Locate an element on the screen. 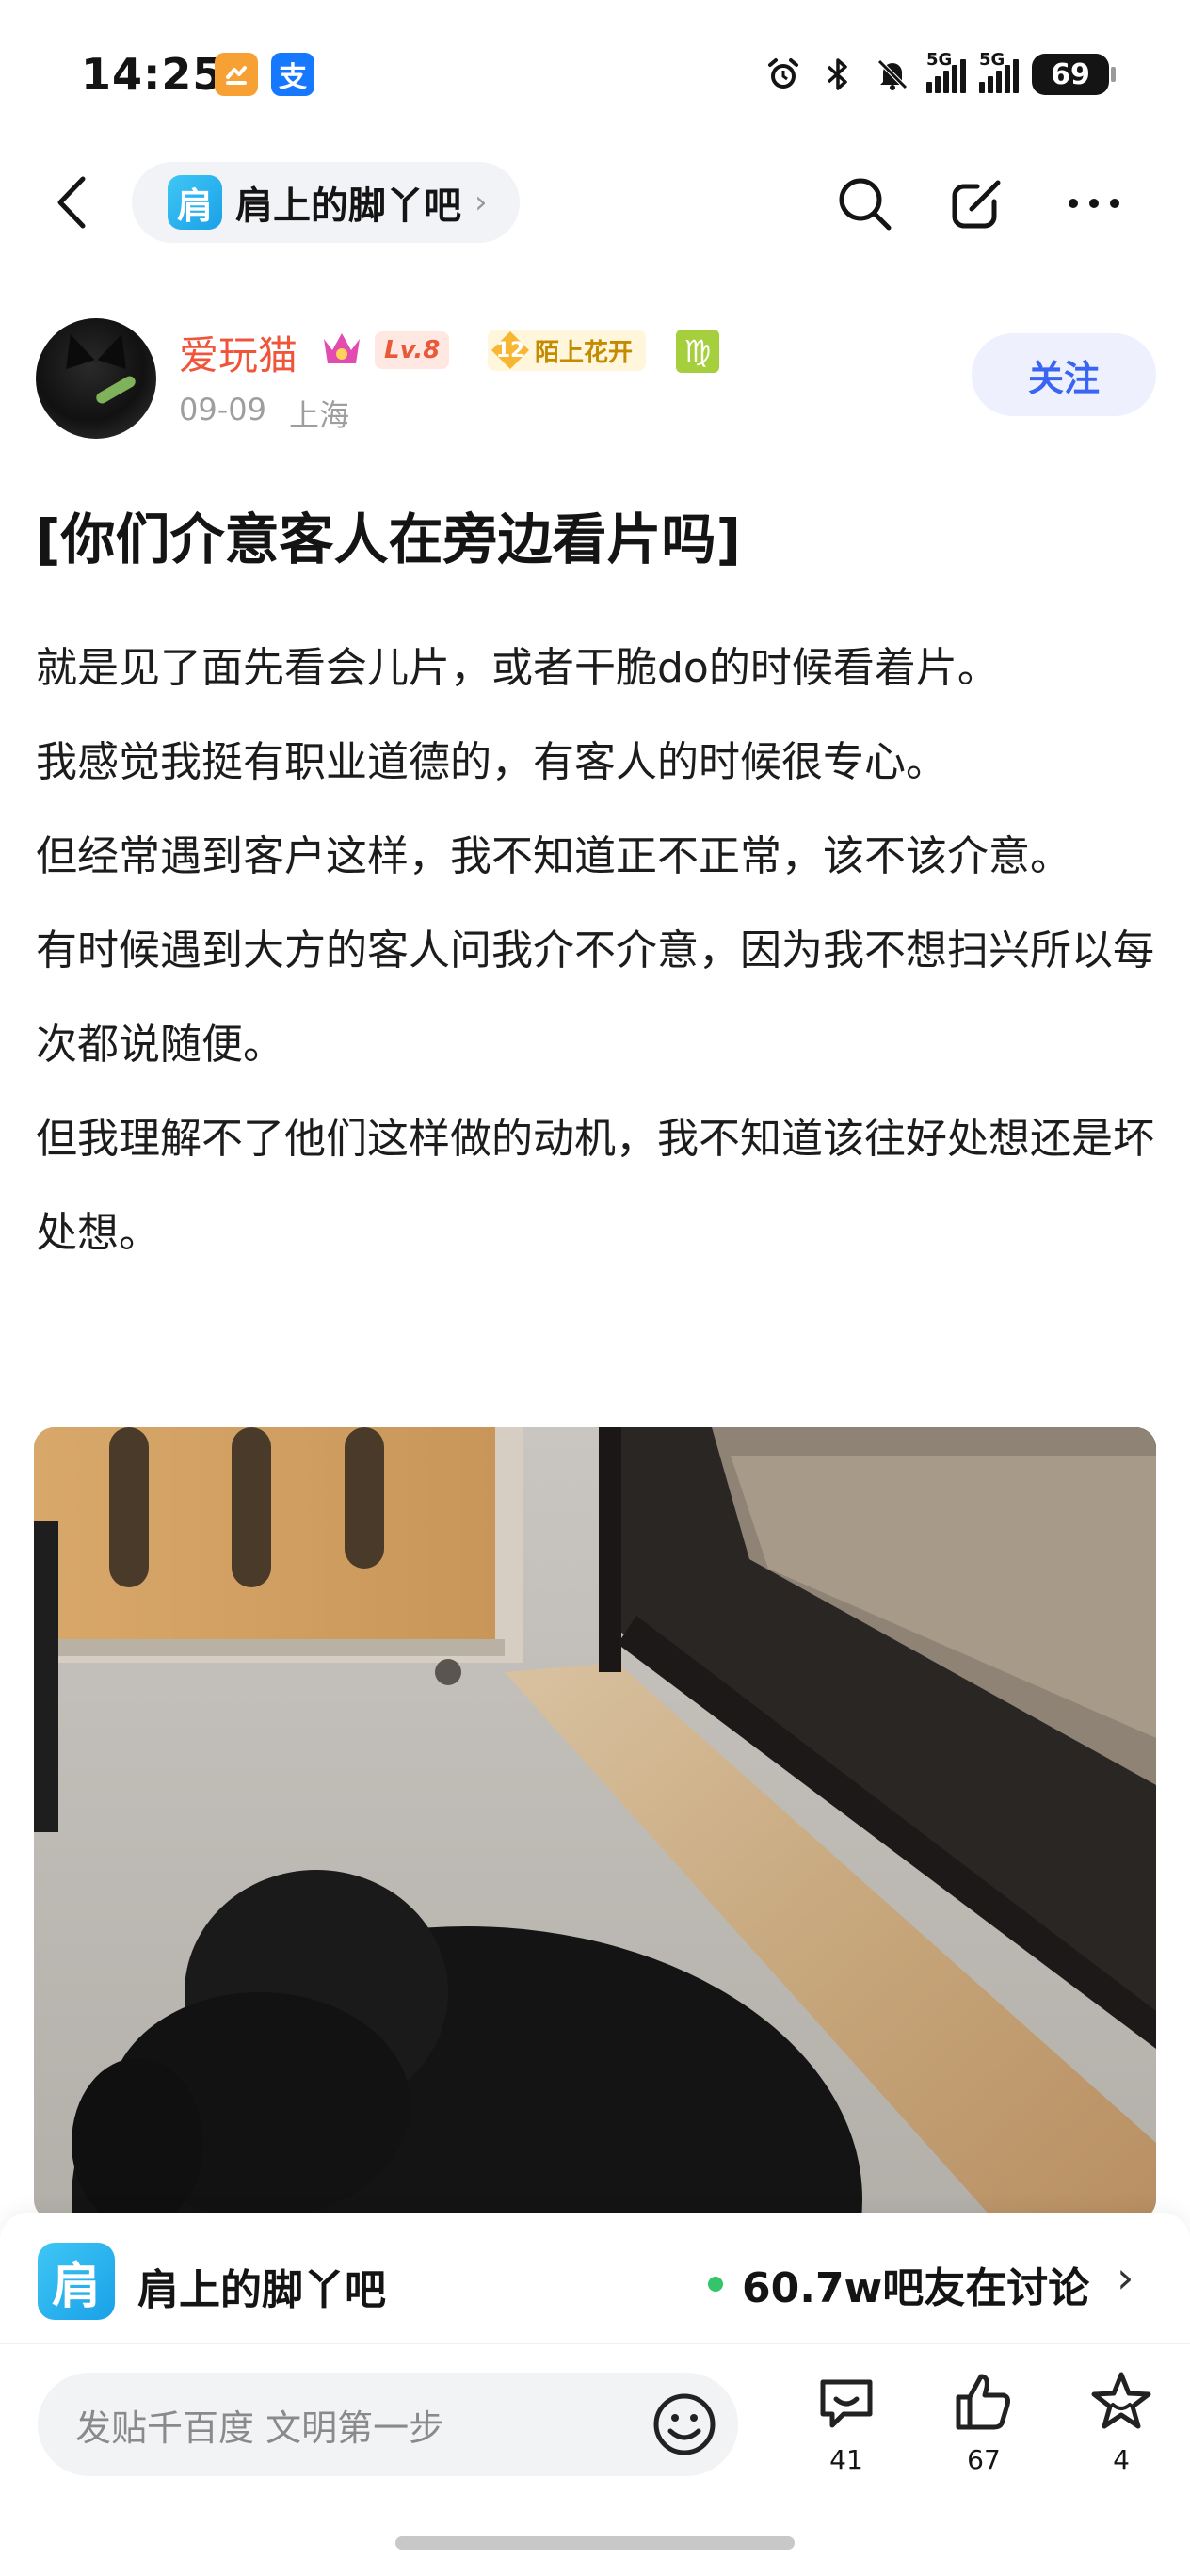  online-count: 60.7w吧友在讨论 is located at coordinates (916, 2288).